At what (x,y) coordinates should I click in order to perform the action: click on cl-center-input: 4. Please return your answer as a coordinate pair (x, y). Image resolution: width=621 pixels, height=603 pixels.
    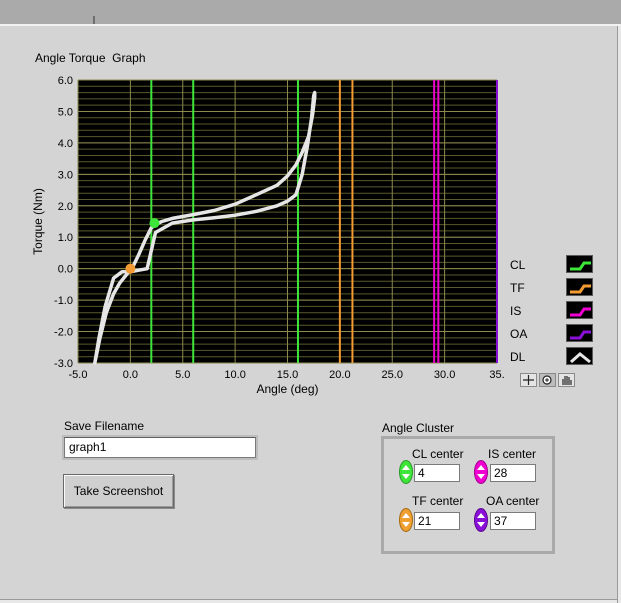
    Looking at the image, I should click on (437, 473).